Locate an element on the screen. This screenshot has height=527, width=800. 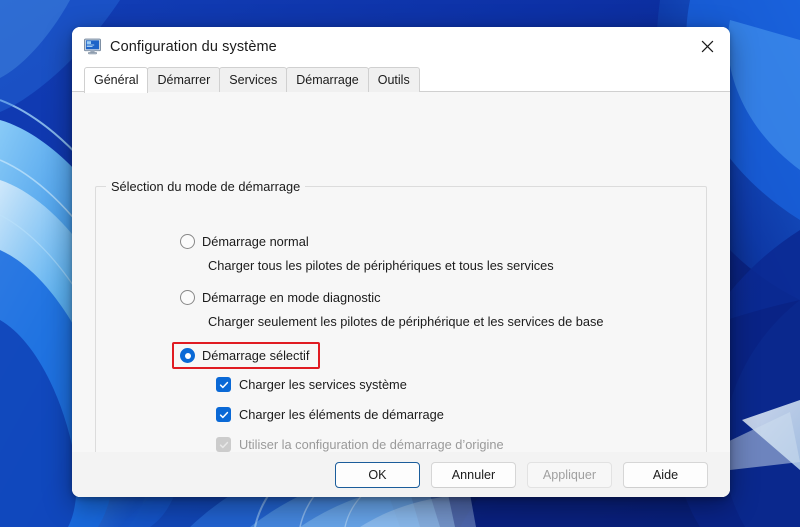
tab-label: Général is located at coordinates (116, 80).